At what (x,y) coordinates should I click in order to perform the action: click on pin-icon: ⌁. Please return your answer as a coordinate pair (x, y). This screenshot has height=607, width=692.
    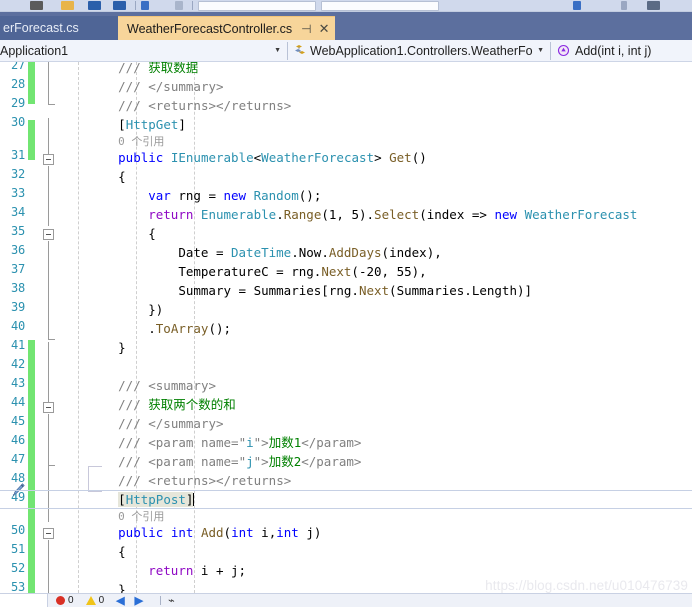
    Looking at the image, I should click on (171, 600).